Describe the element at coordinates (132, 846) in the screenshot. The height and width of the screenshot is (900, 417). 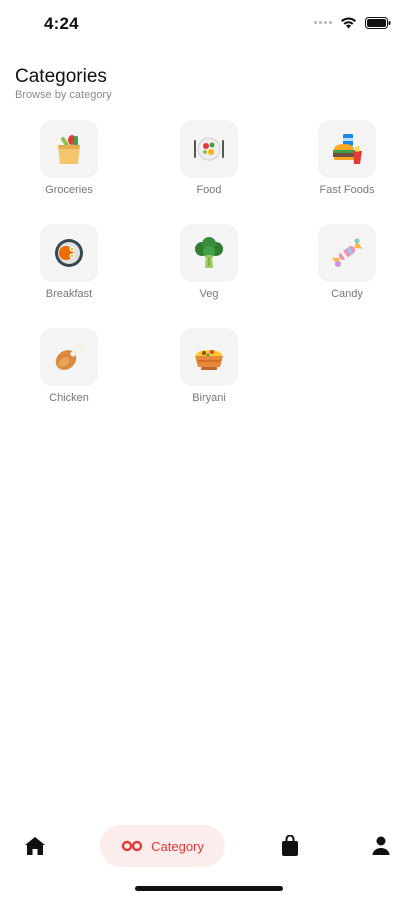
I see `category-icon` at that location.